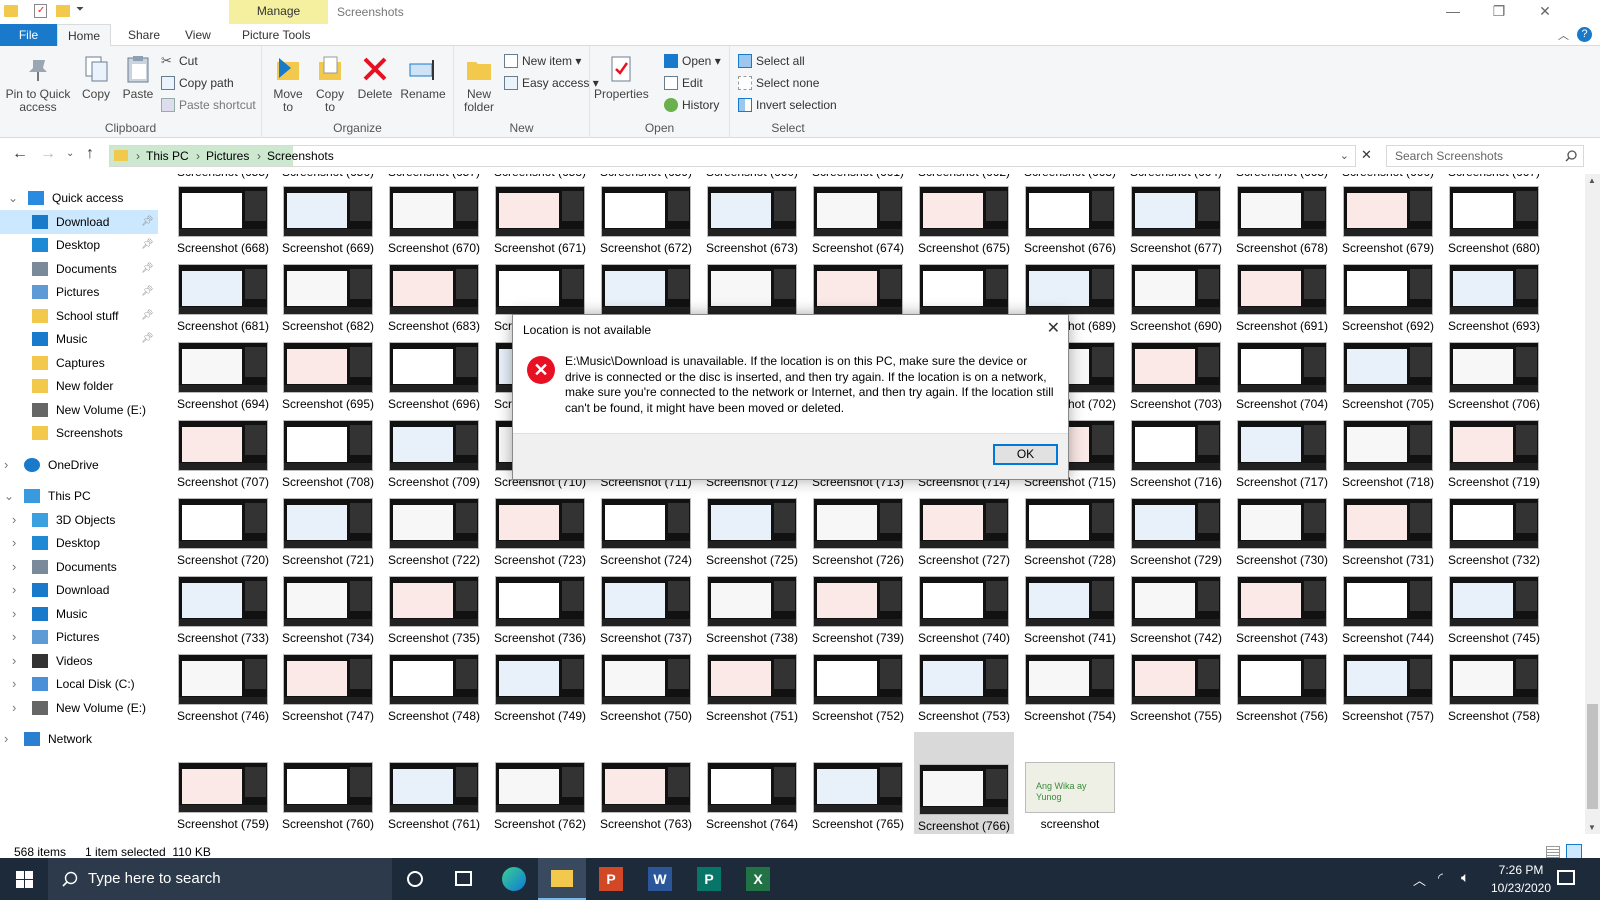 This screenshot has width=1600, height=900. Describe the element at coordinates (1282, 537) in the screenshot. I see `file-tile: Screenshot (730)` at that location.